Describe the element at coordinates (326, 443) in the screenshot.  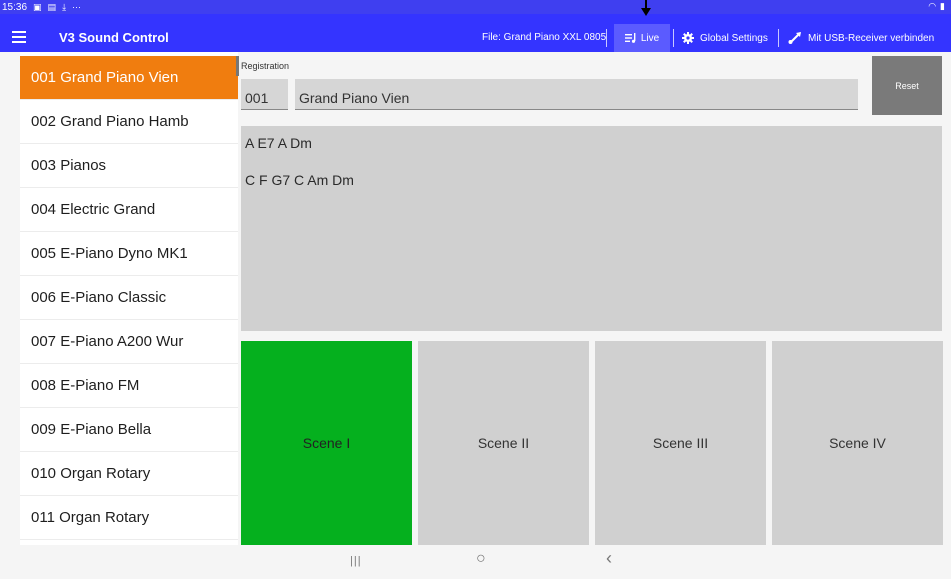
I see `scene-button-1: Scene I` at that location.